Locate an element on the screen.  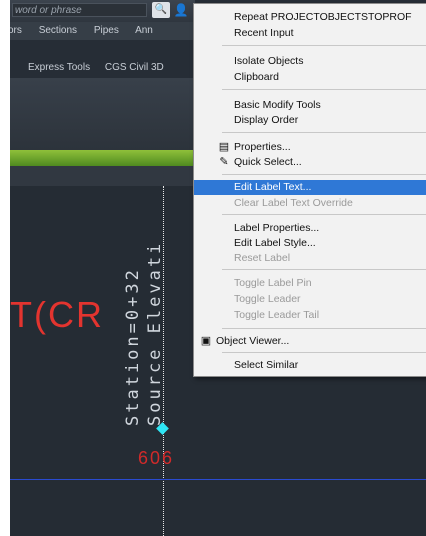
drawing-label-text: T(CR is located at coordinates (57, 315).